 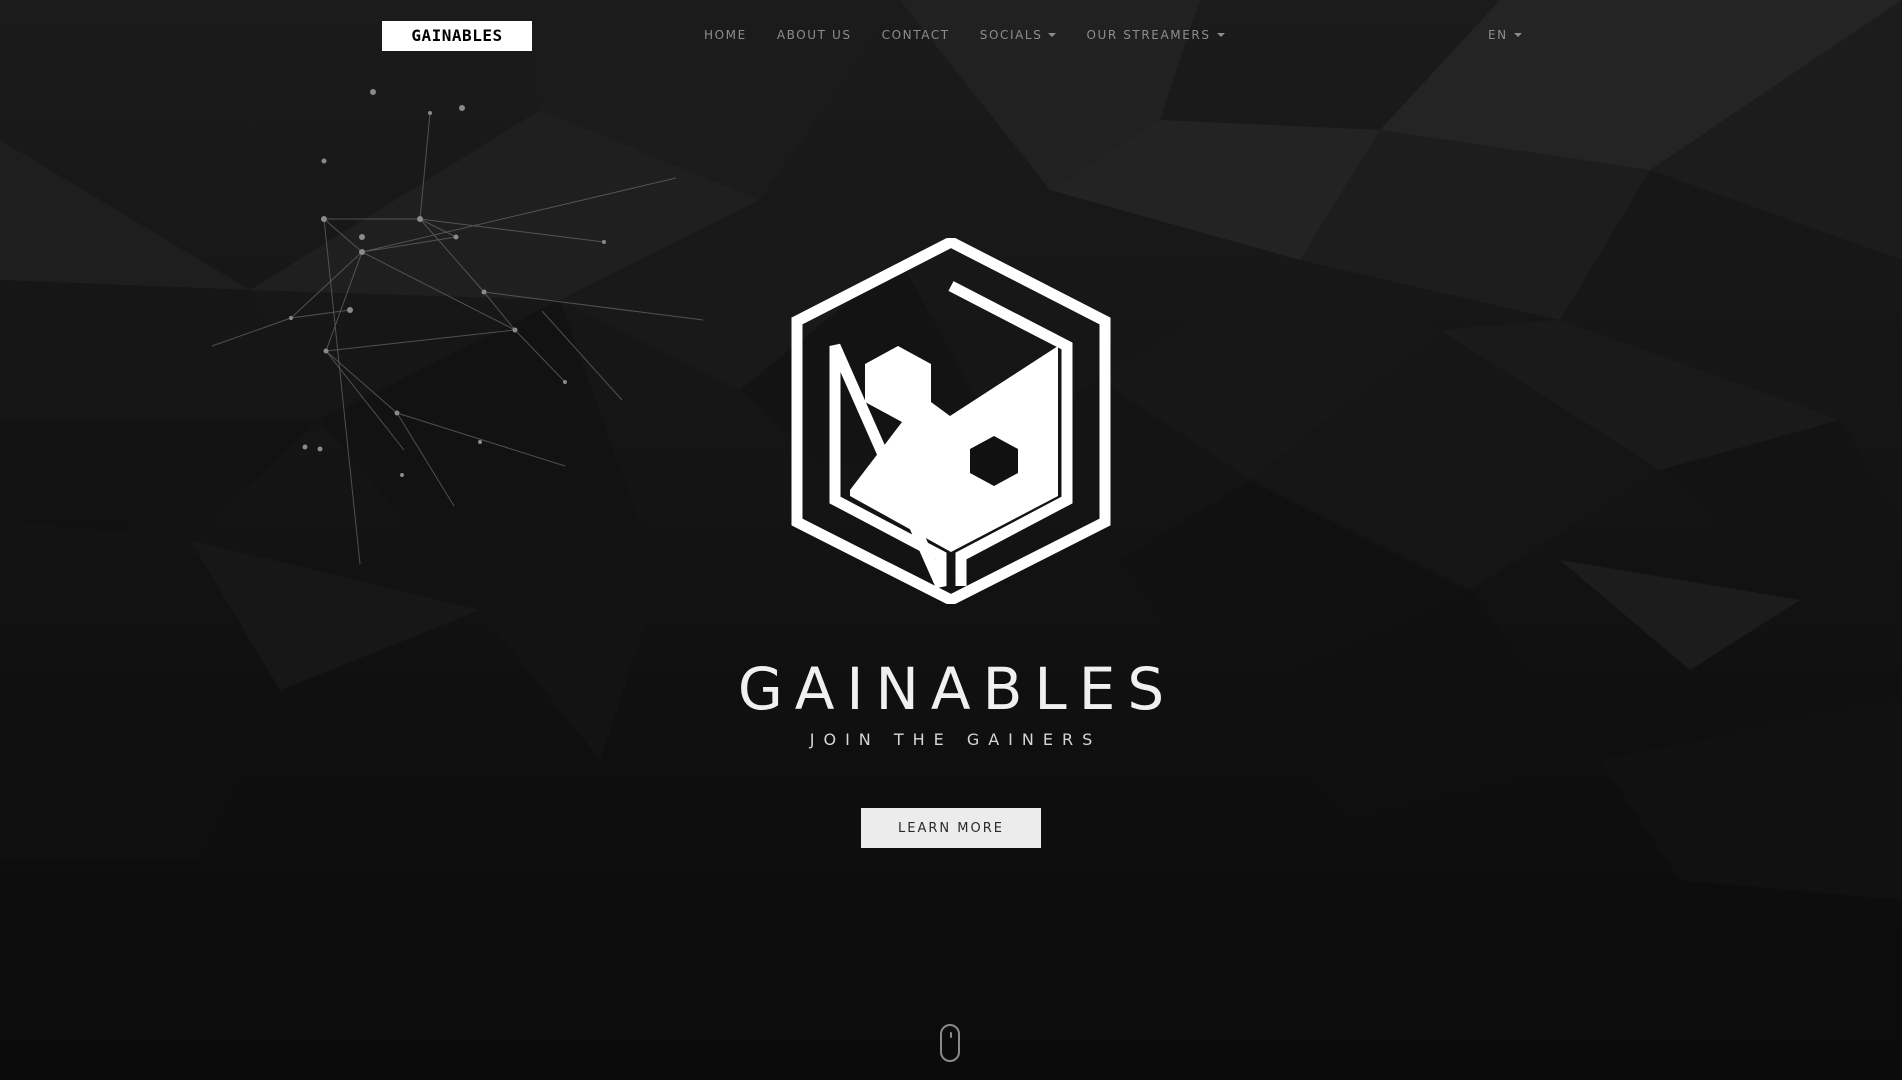 I want to click on nav-item-label: HOME, so click(x=725, y=35).